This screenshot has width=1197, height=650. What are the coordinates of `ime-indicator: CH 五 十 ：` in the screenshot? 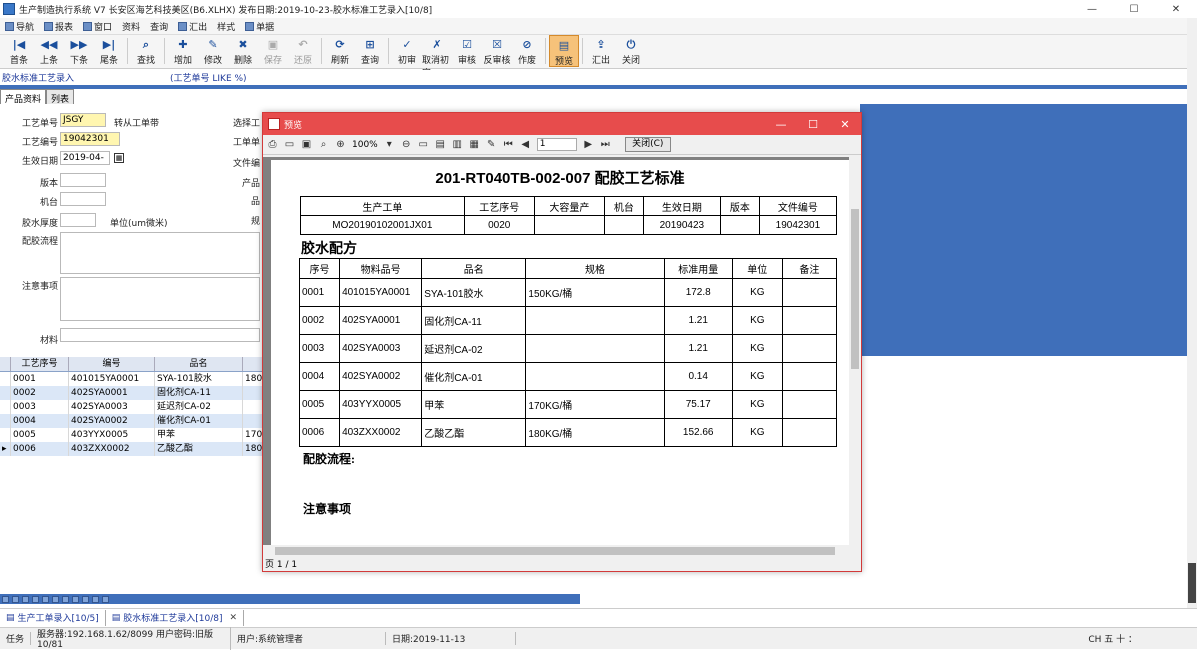 It's located at (1142, 638).